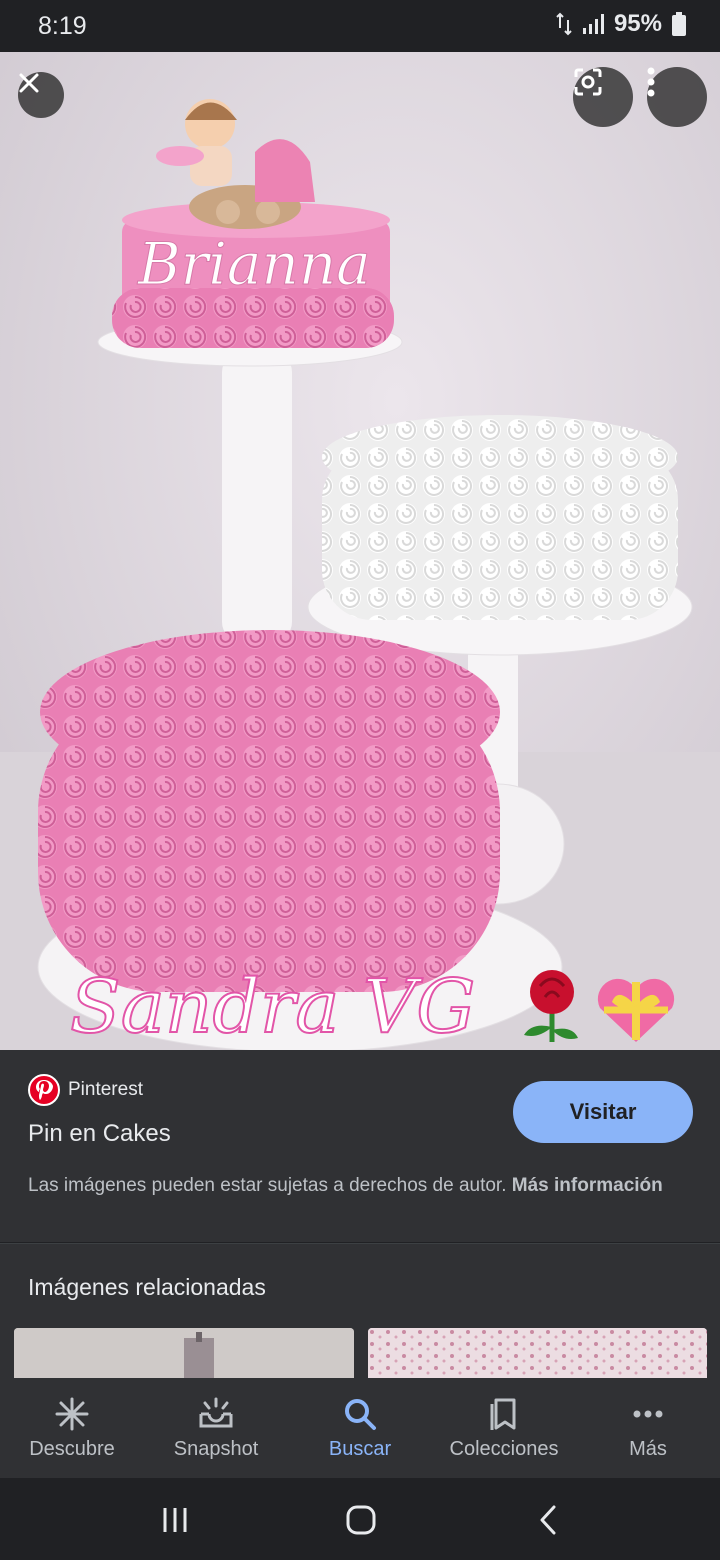 The image size is (720, 1560). Describe the element at coordinates (588, 82) in the screenshot. I see `lens-icon` at that location.